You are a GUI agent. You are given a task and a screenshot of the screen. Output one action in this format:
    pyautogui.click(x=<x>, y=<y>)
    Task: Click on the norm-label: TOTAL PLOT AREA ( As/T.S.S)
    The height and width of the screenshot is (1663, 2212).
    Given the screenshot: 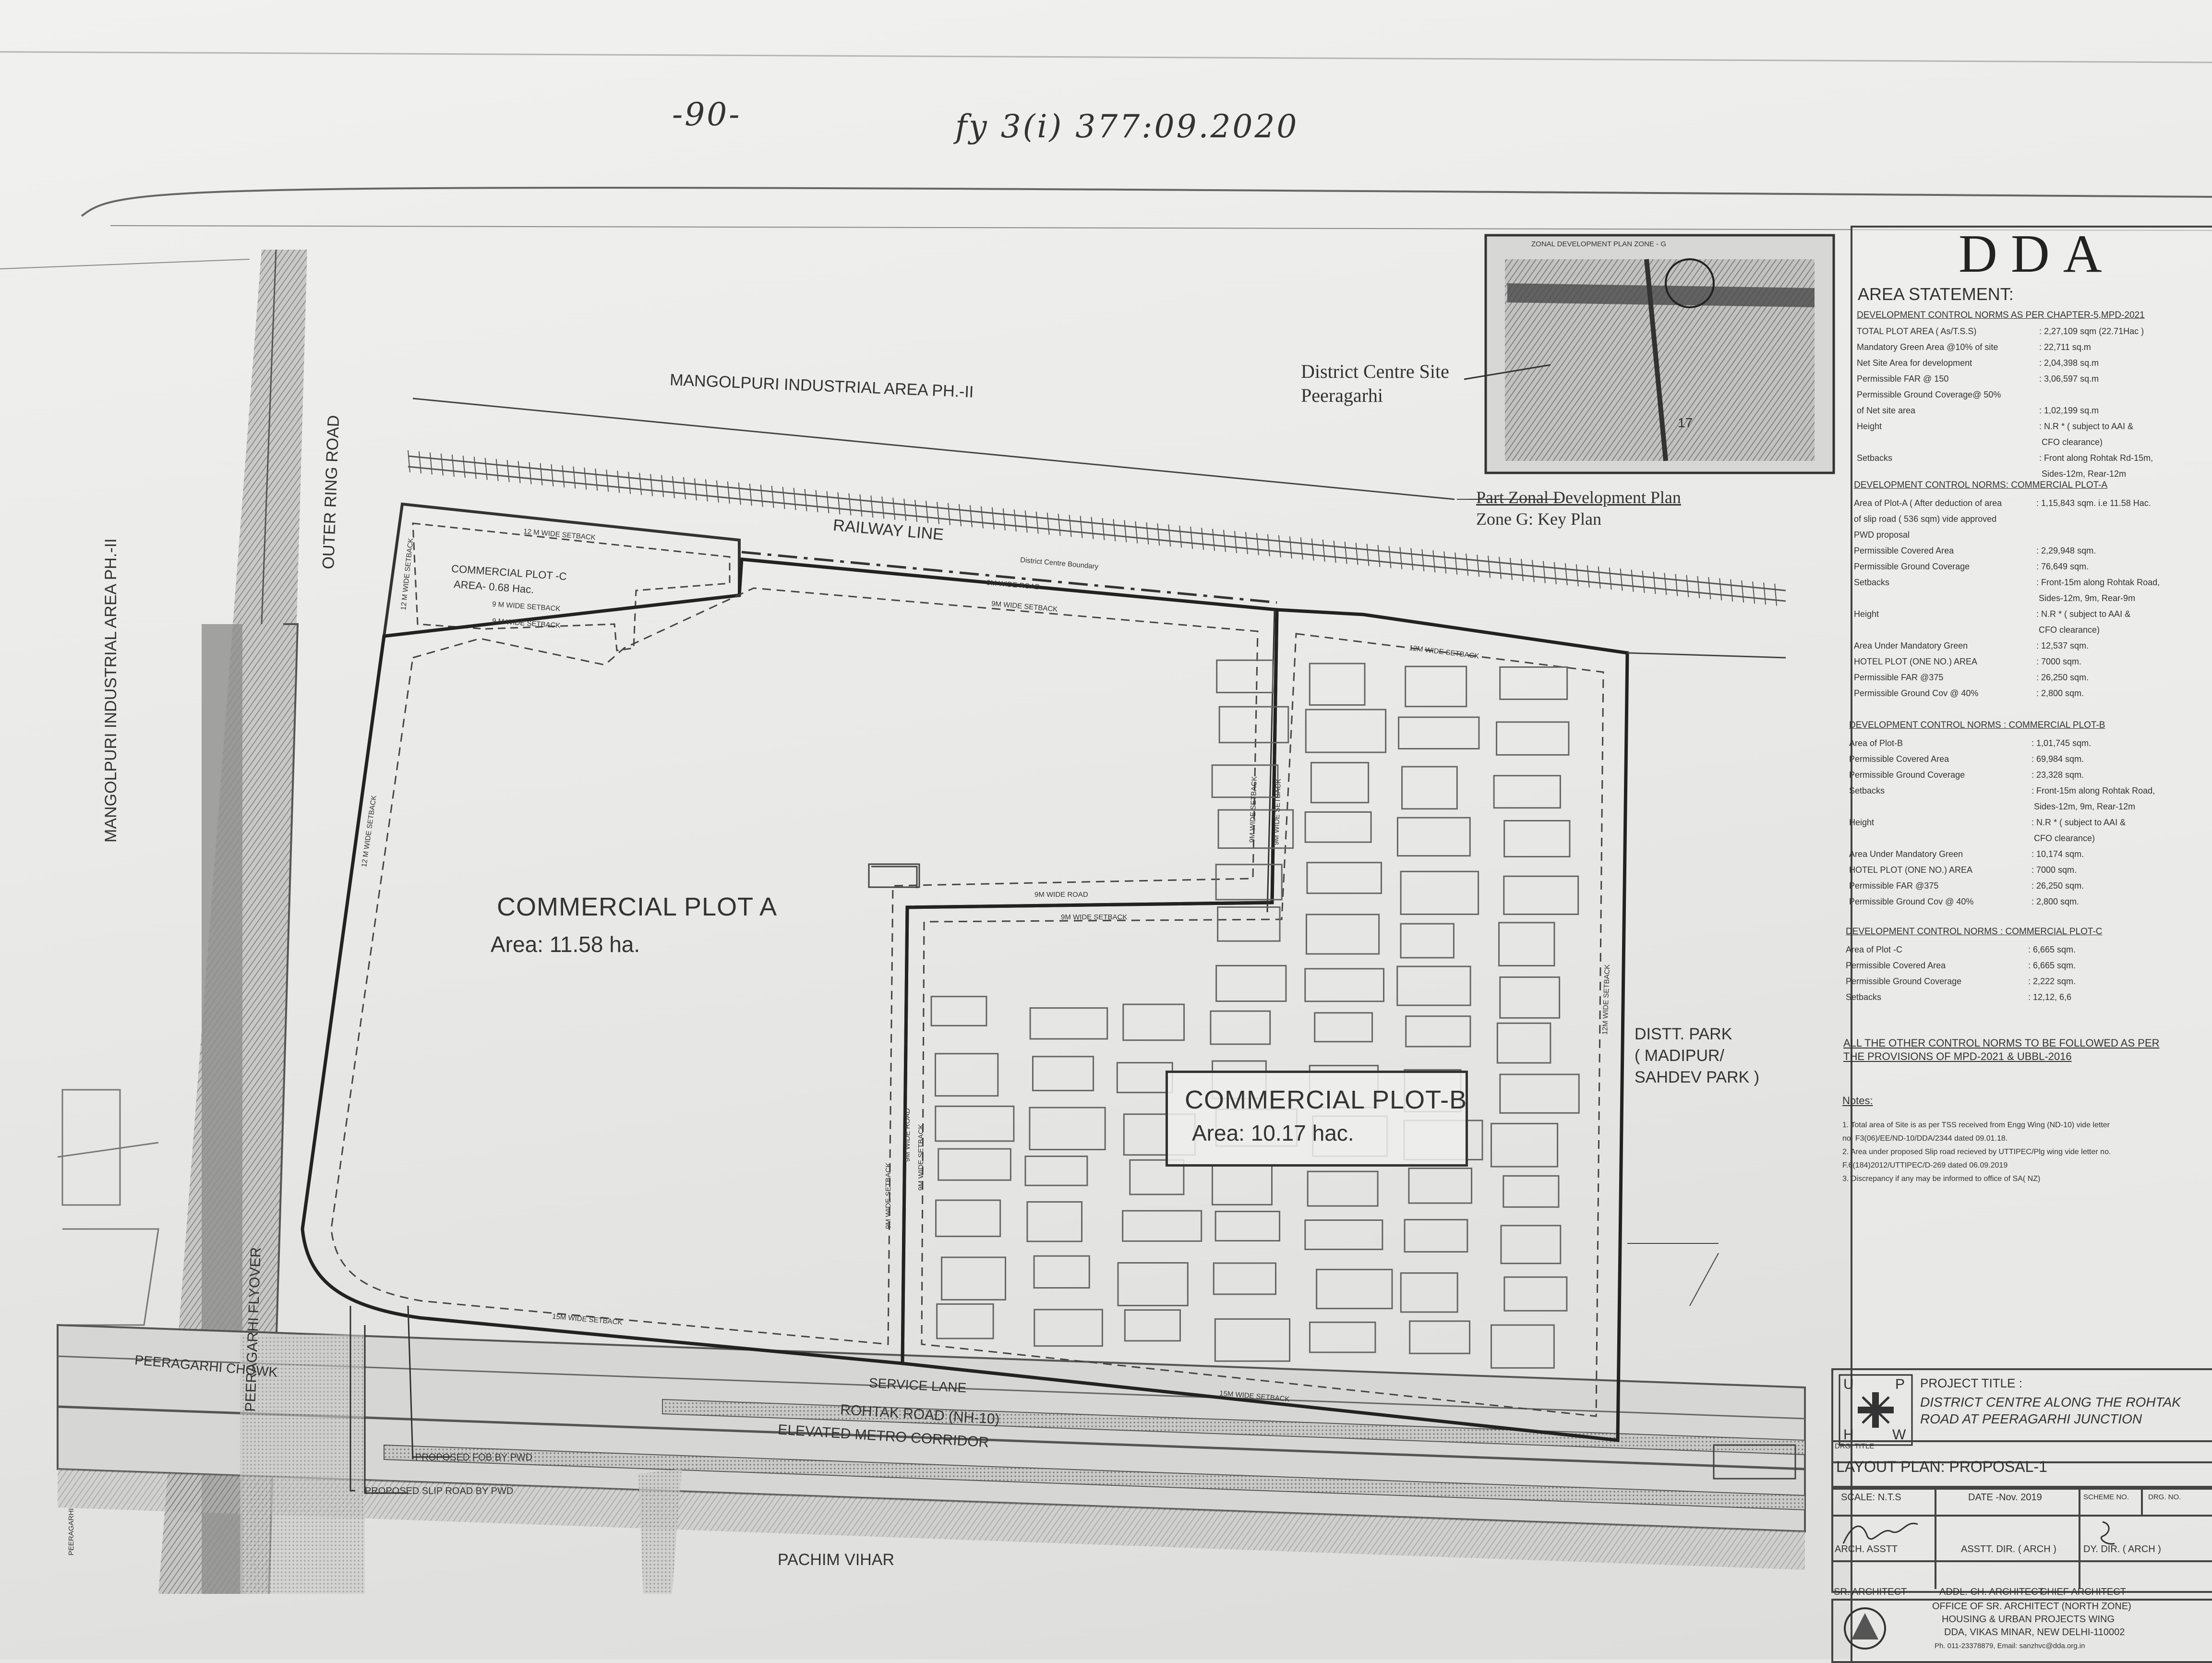 What is the action you would take?
    pyautogui.click(x=1917, y=331)
    